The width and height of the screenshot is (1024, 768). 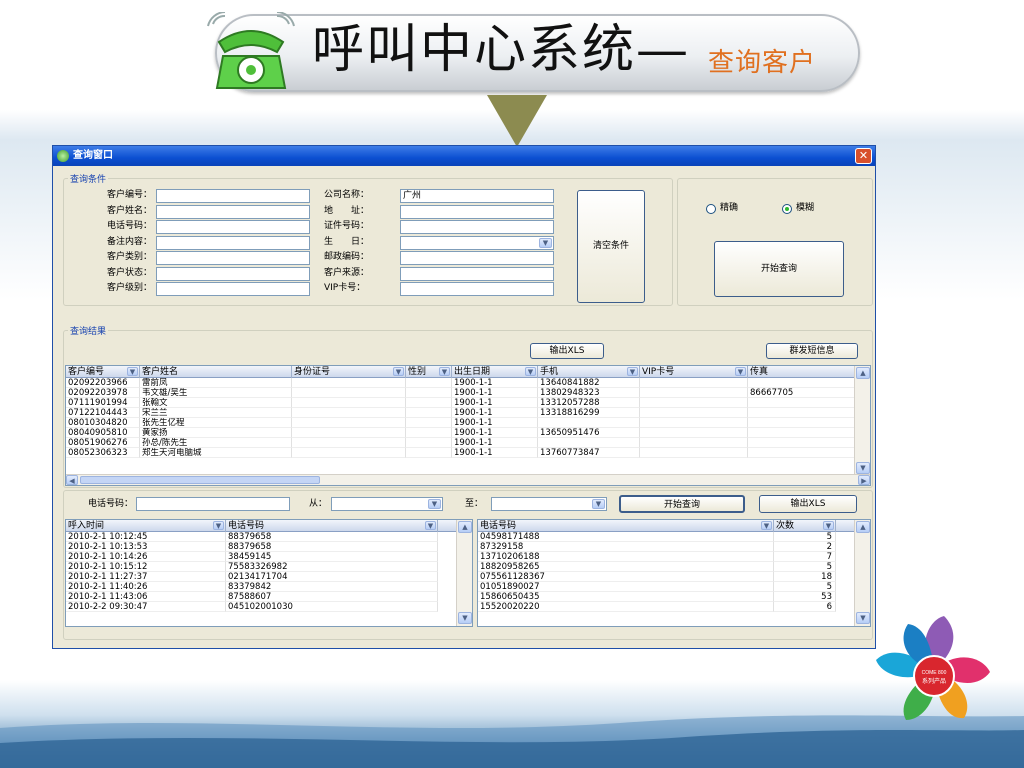 What do you see at coordinates (862, 573) in the screenshot?
I see `call-count-scrollbar: ▲ ▼` at bounding box center [862, 573].